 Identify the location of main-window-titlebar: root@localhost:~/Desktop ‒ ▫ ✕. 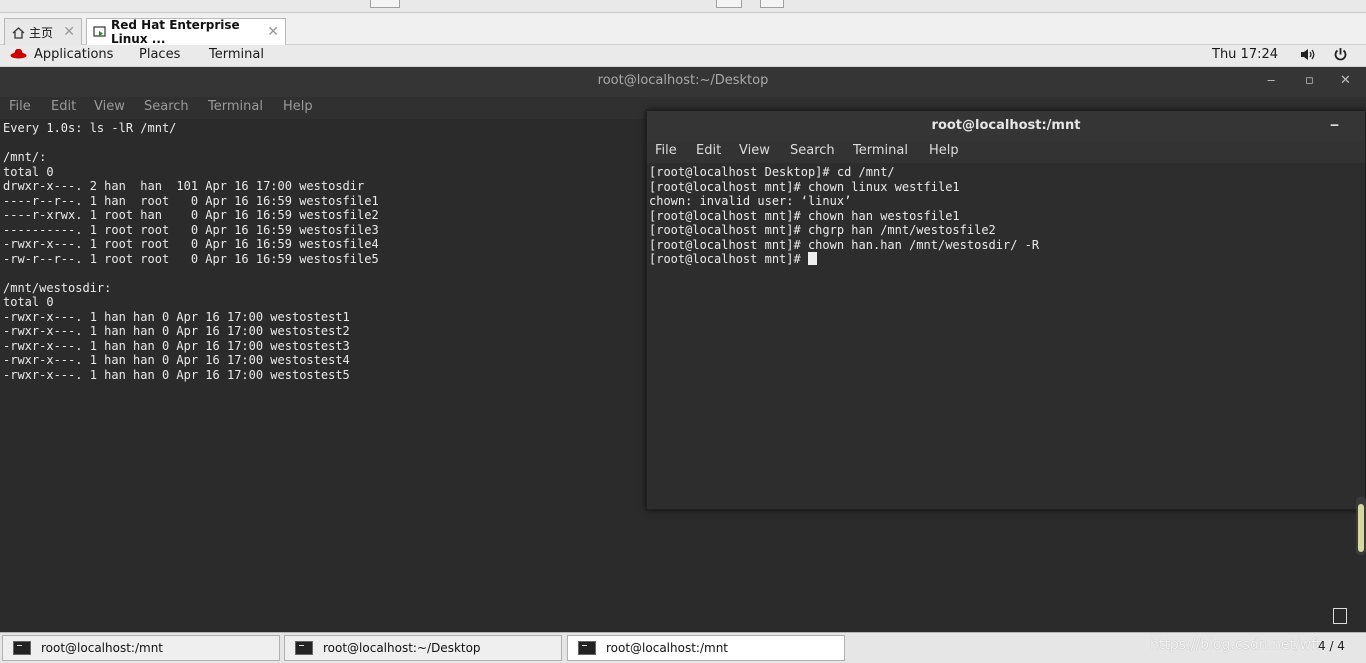
(683, 82).